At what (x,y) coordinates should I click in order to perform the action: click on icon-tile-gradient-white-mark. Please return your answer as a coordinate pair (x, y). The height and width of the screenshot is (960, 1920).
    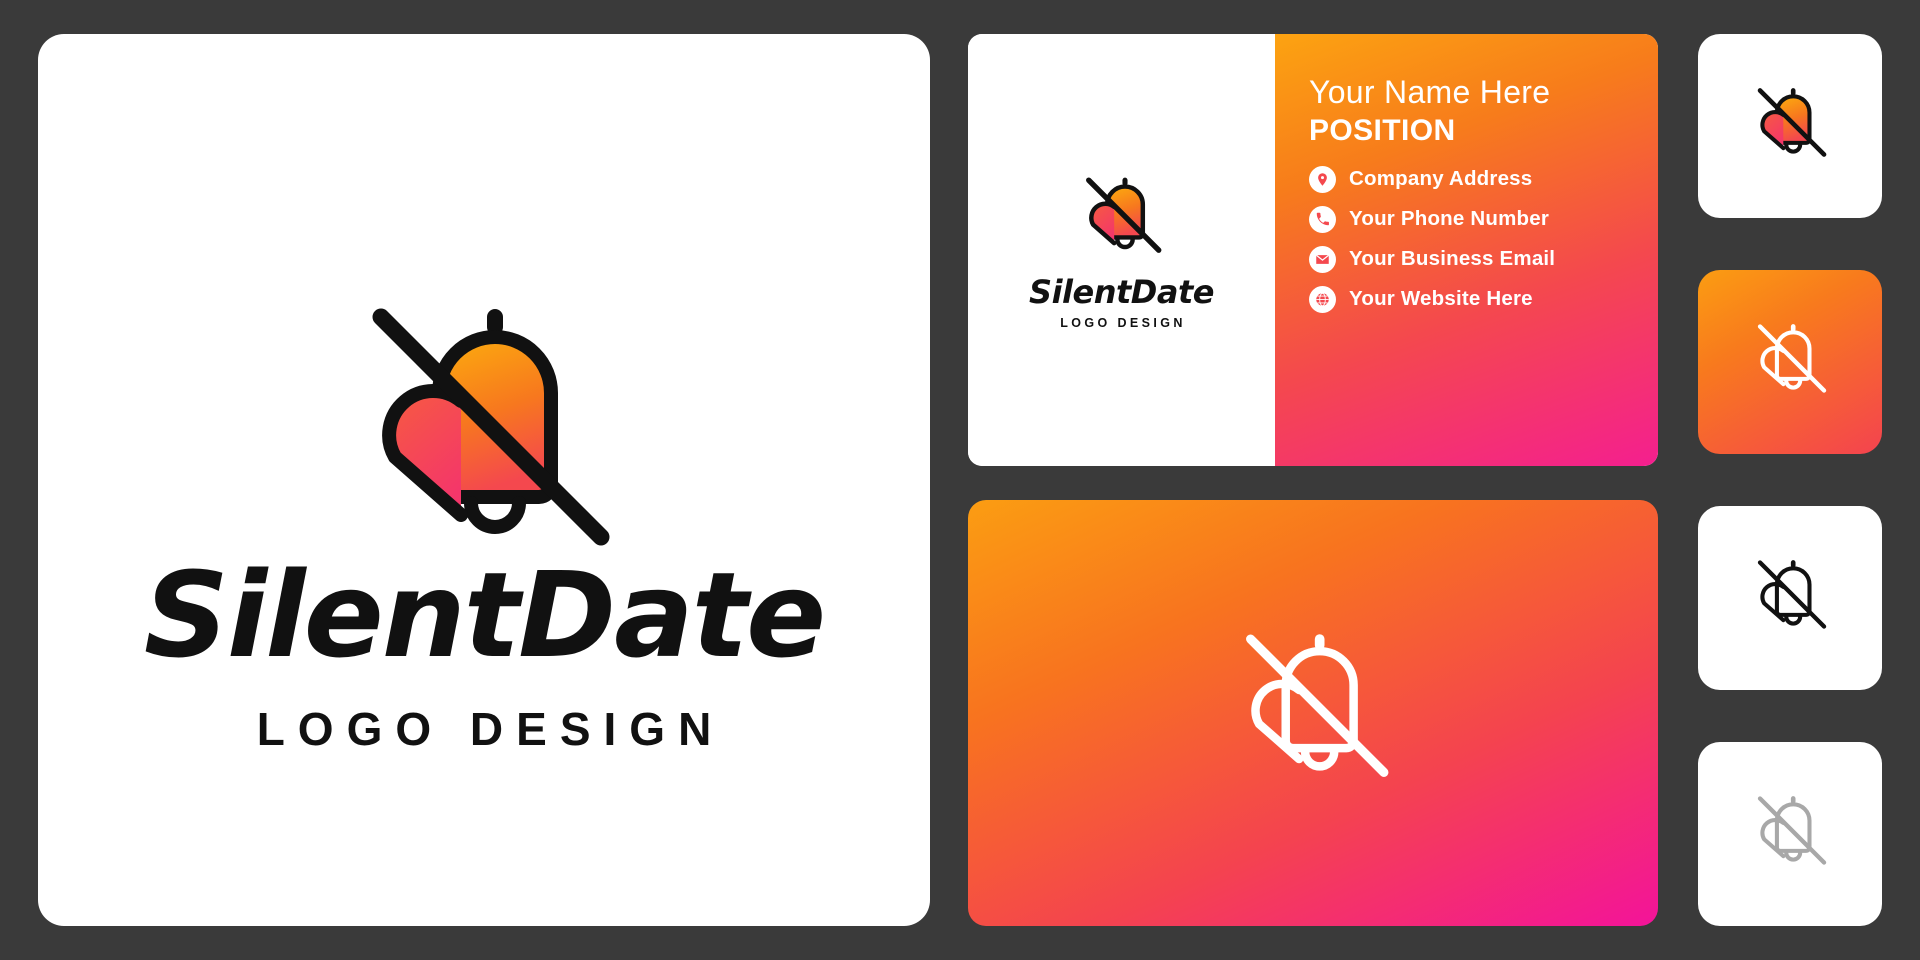
    Looking at the image, I should click on (1790, 362).